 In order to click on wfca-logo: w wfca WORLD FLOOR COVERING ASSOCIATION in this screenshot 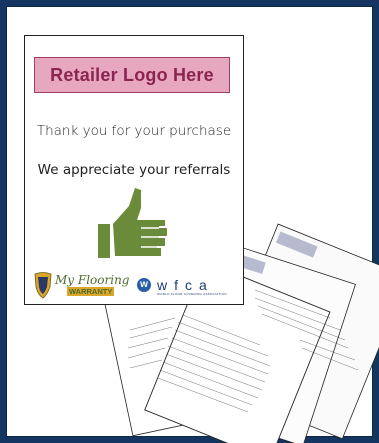, I will do `click(187, 287)`.